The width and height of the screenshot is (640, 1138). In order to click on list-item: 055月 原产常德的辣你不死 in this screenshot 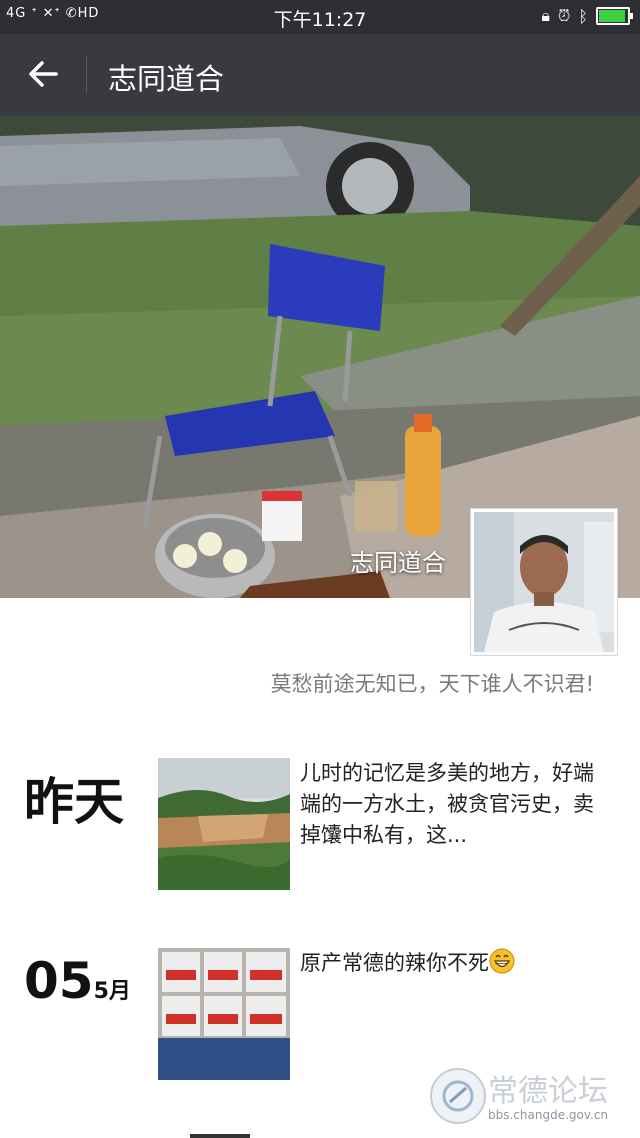, I will do `click(320, 1014)`.